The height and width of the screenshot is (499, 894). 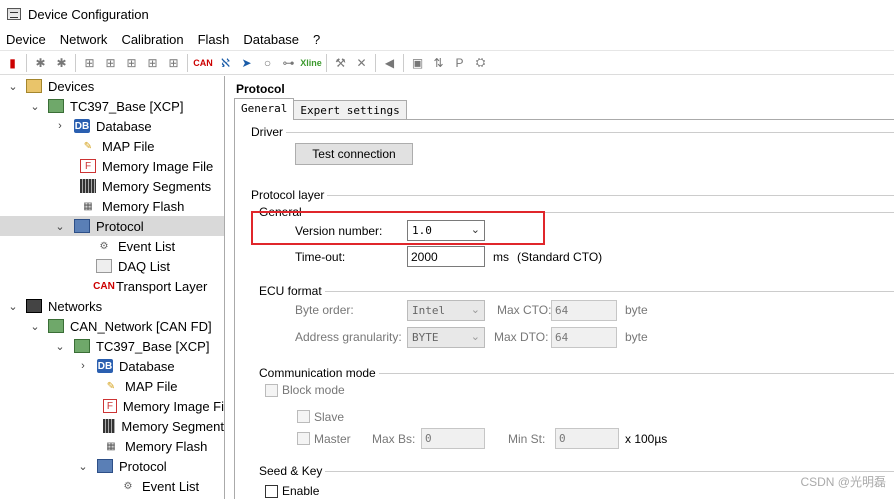 I want to click on add-device-icon: ✱, so click(x=40, y=63).